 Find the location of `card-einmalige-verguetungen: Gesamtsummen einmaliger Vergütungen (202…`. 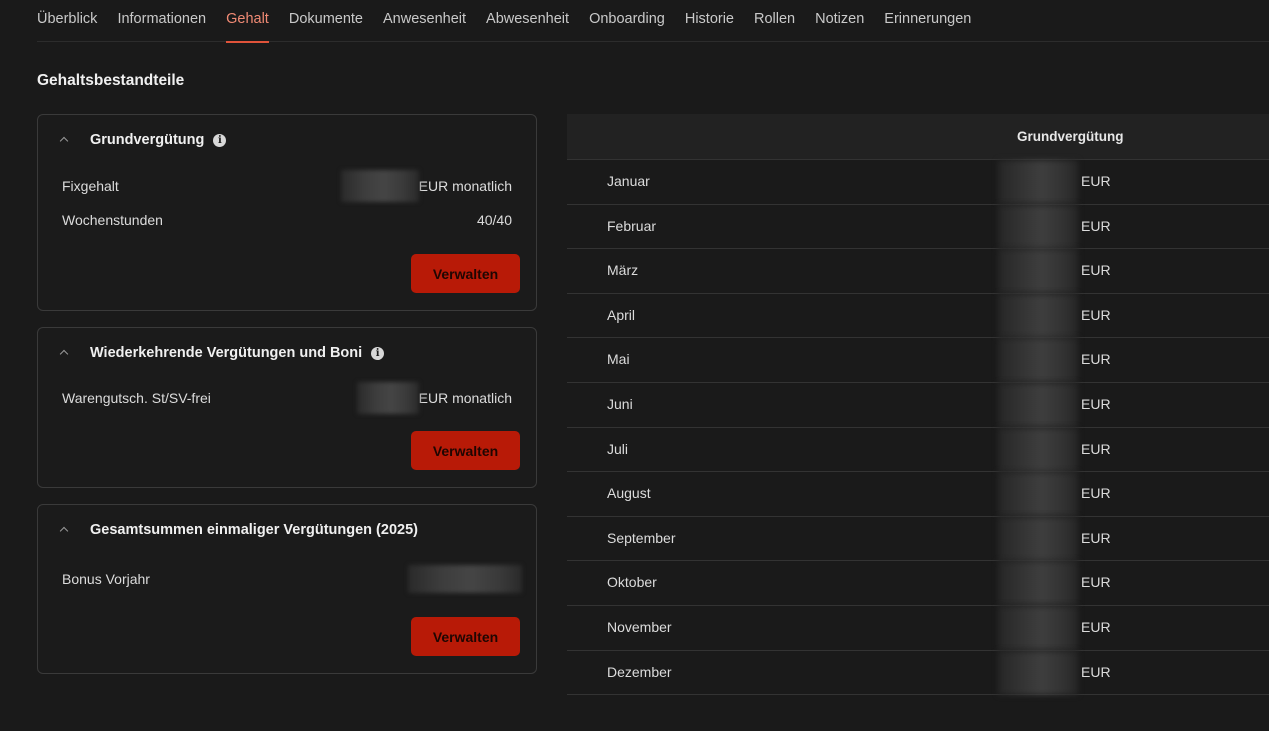

card-einmalige-verguetungen: Gesamtsummen einmaliger Vergütungen (202… is located at coordinates (287, 589).